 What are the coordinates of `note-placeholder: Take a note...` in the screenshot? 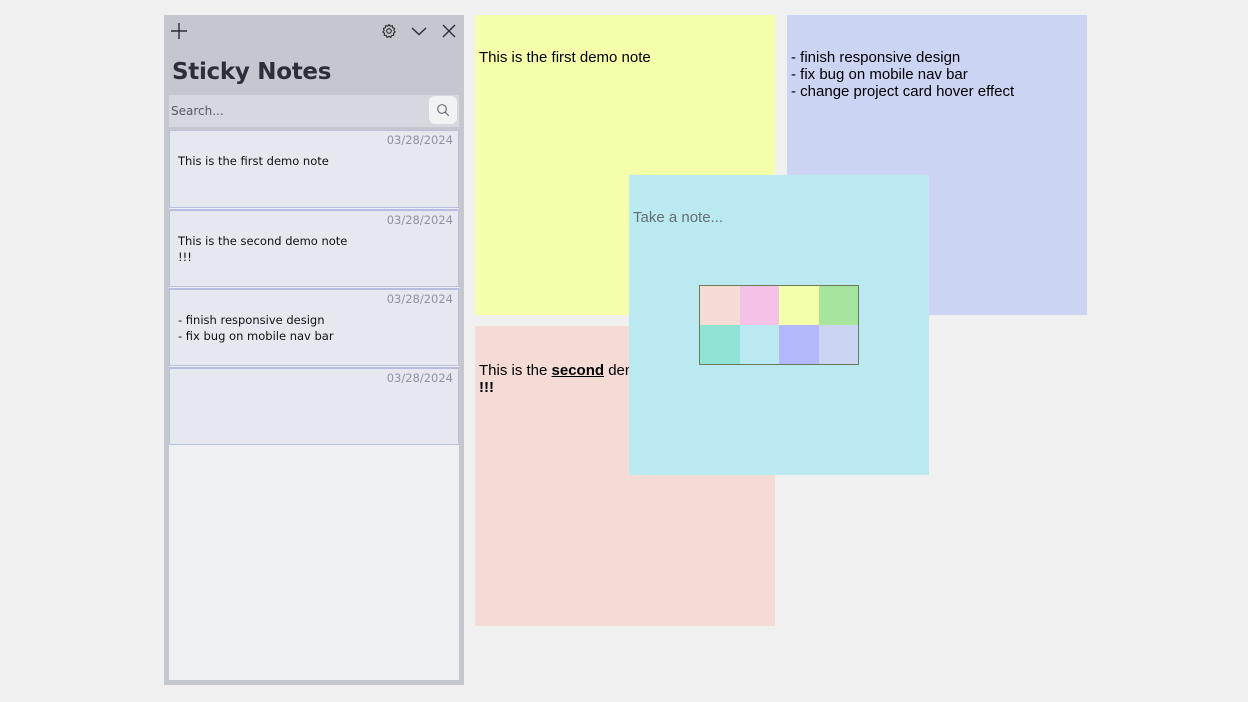 It's located at (678, 217).